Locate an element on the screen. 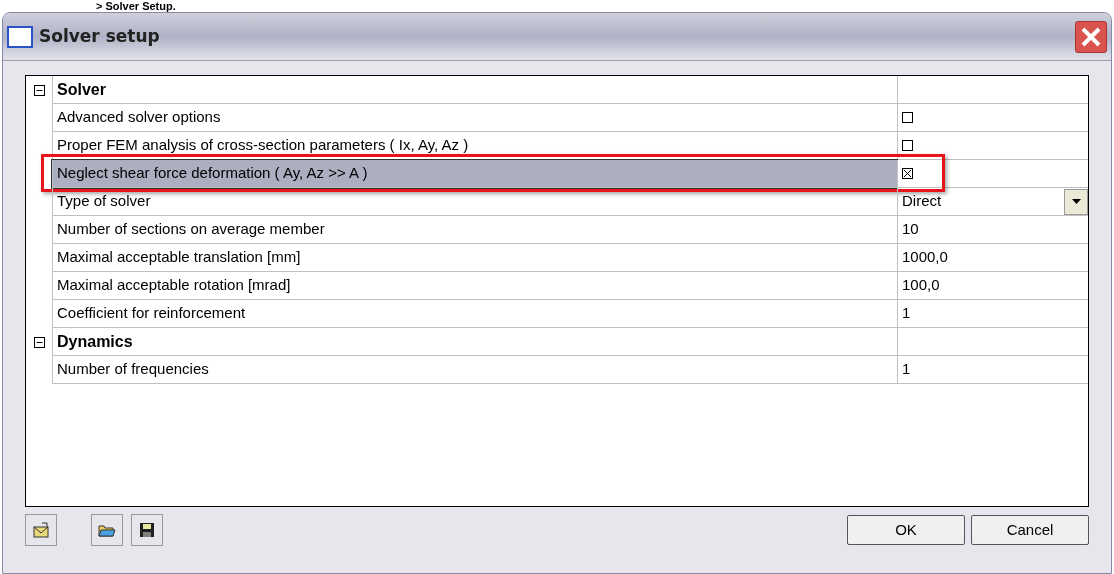 Image resolution: width=1114 pixels, height=574 pixels. value-text: 100,0 is located at coordinates (921, 285).